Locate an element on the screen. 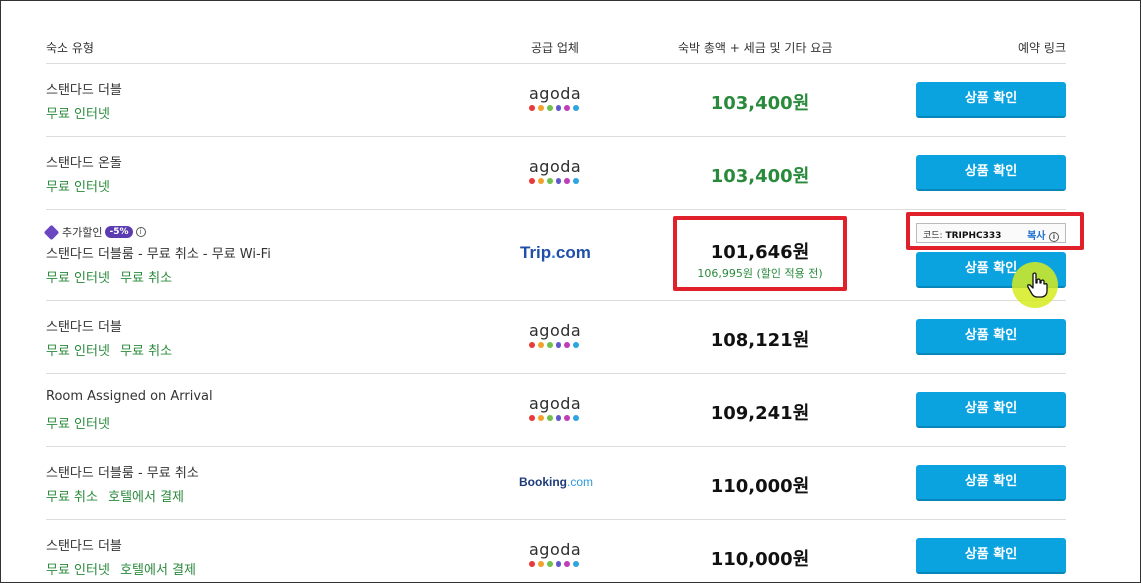  price-highlight-box is located at coordinates (760, 253).